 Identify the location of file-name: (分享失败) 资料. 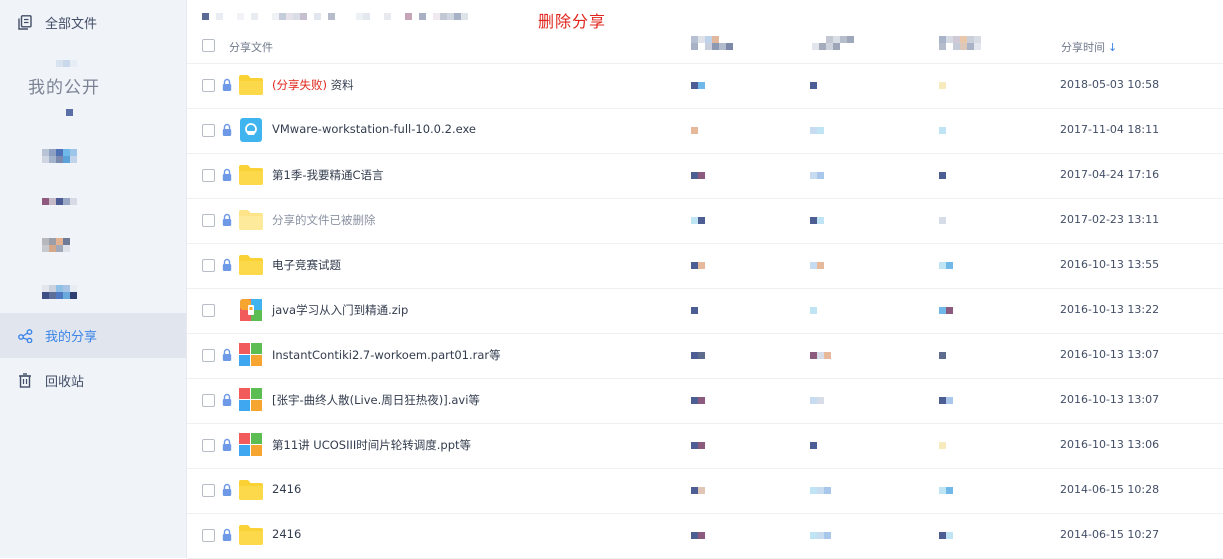
(313, 85).